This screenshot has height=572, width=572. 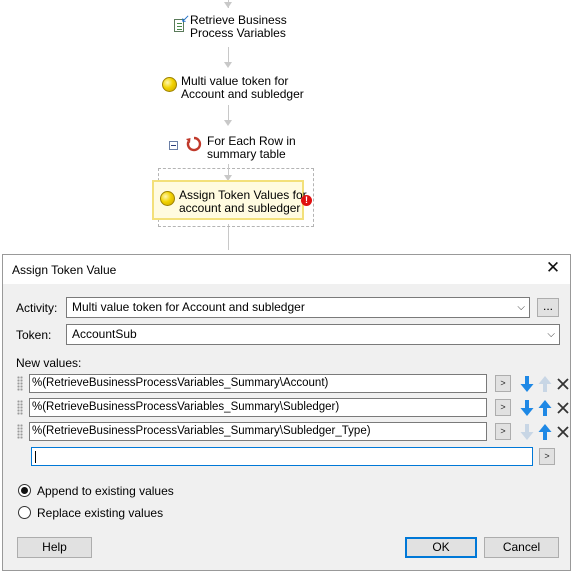 I want to click on step-label-line2: summary table, so click(x=246, y=154).